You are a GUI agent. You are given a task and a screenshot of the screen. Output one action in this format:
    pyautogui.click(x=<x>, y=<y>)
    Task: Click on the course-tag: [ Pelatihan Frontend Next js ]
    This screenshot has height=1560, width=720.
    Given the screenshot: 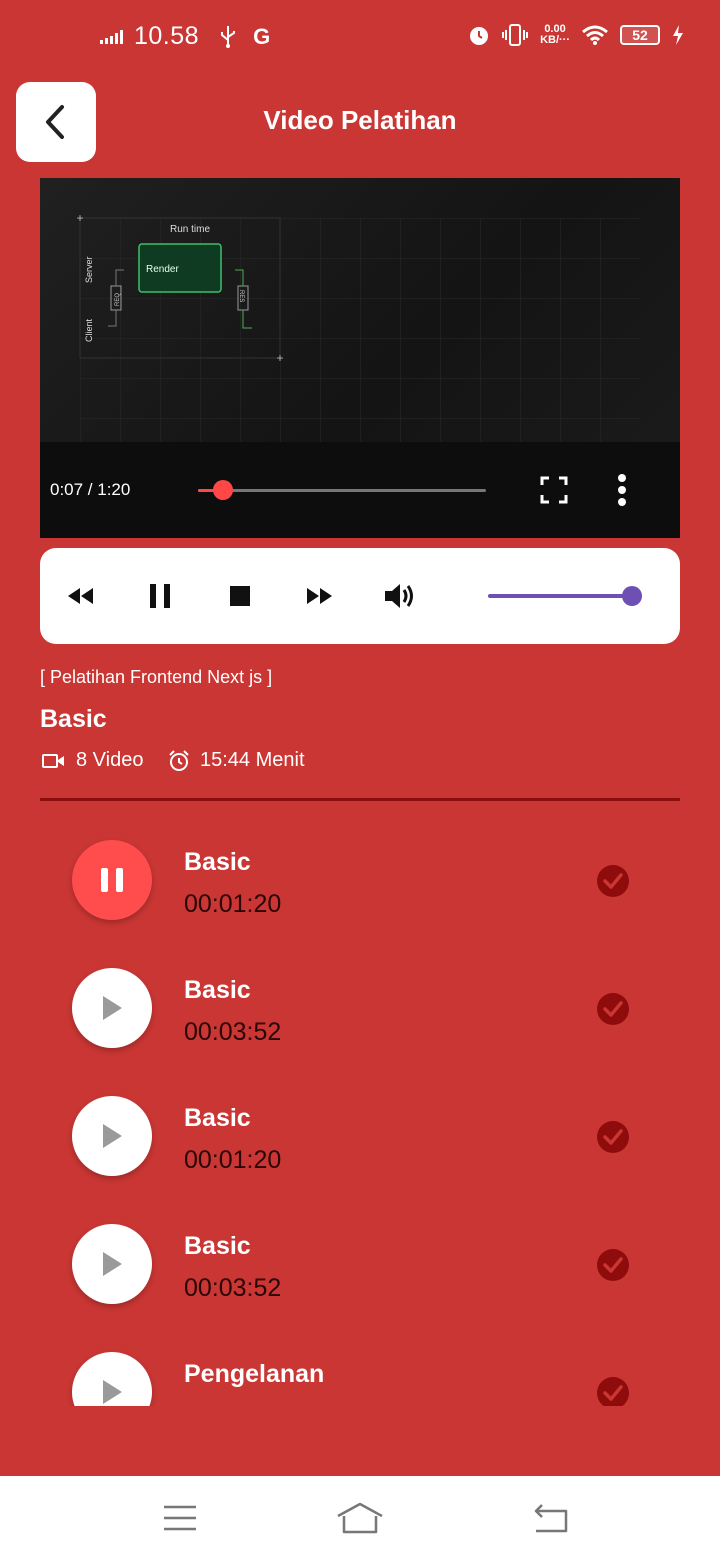 What is the action you would take?
    pyautogui.click(x=156, y=677)
    